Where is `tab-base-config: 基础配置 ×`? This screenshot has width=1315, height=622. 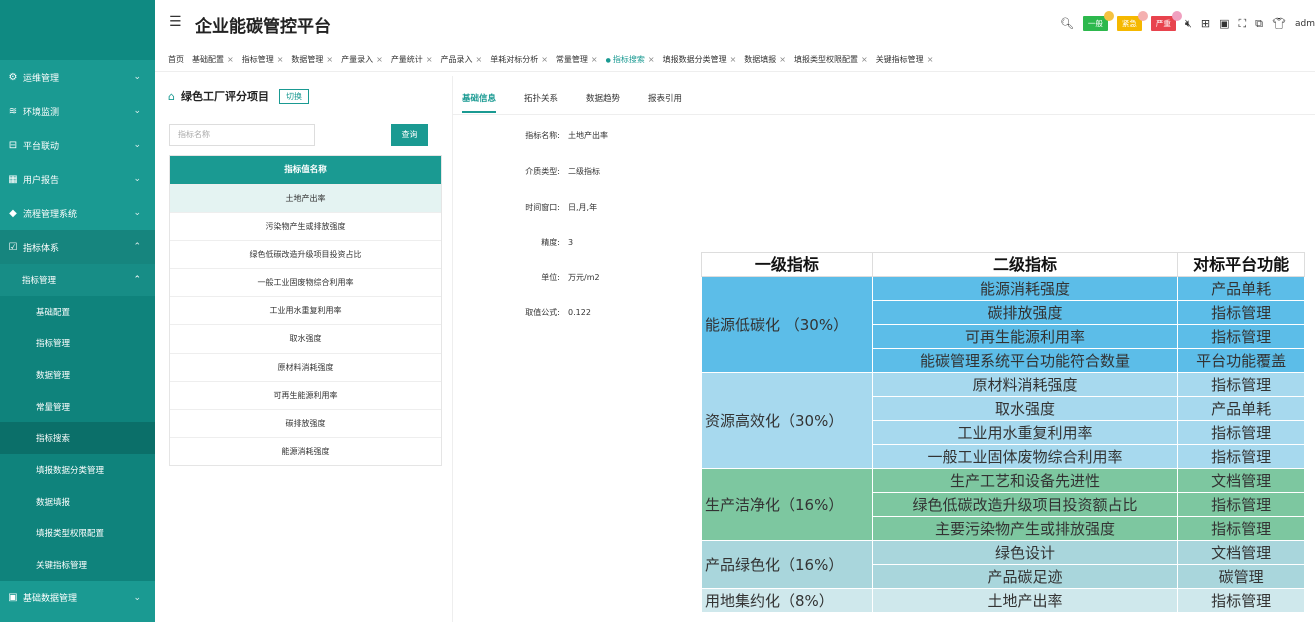 tab-base-config: 基础配置 × is located at coordinates (213, 59).